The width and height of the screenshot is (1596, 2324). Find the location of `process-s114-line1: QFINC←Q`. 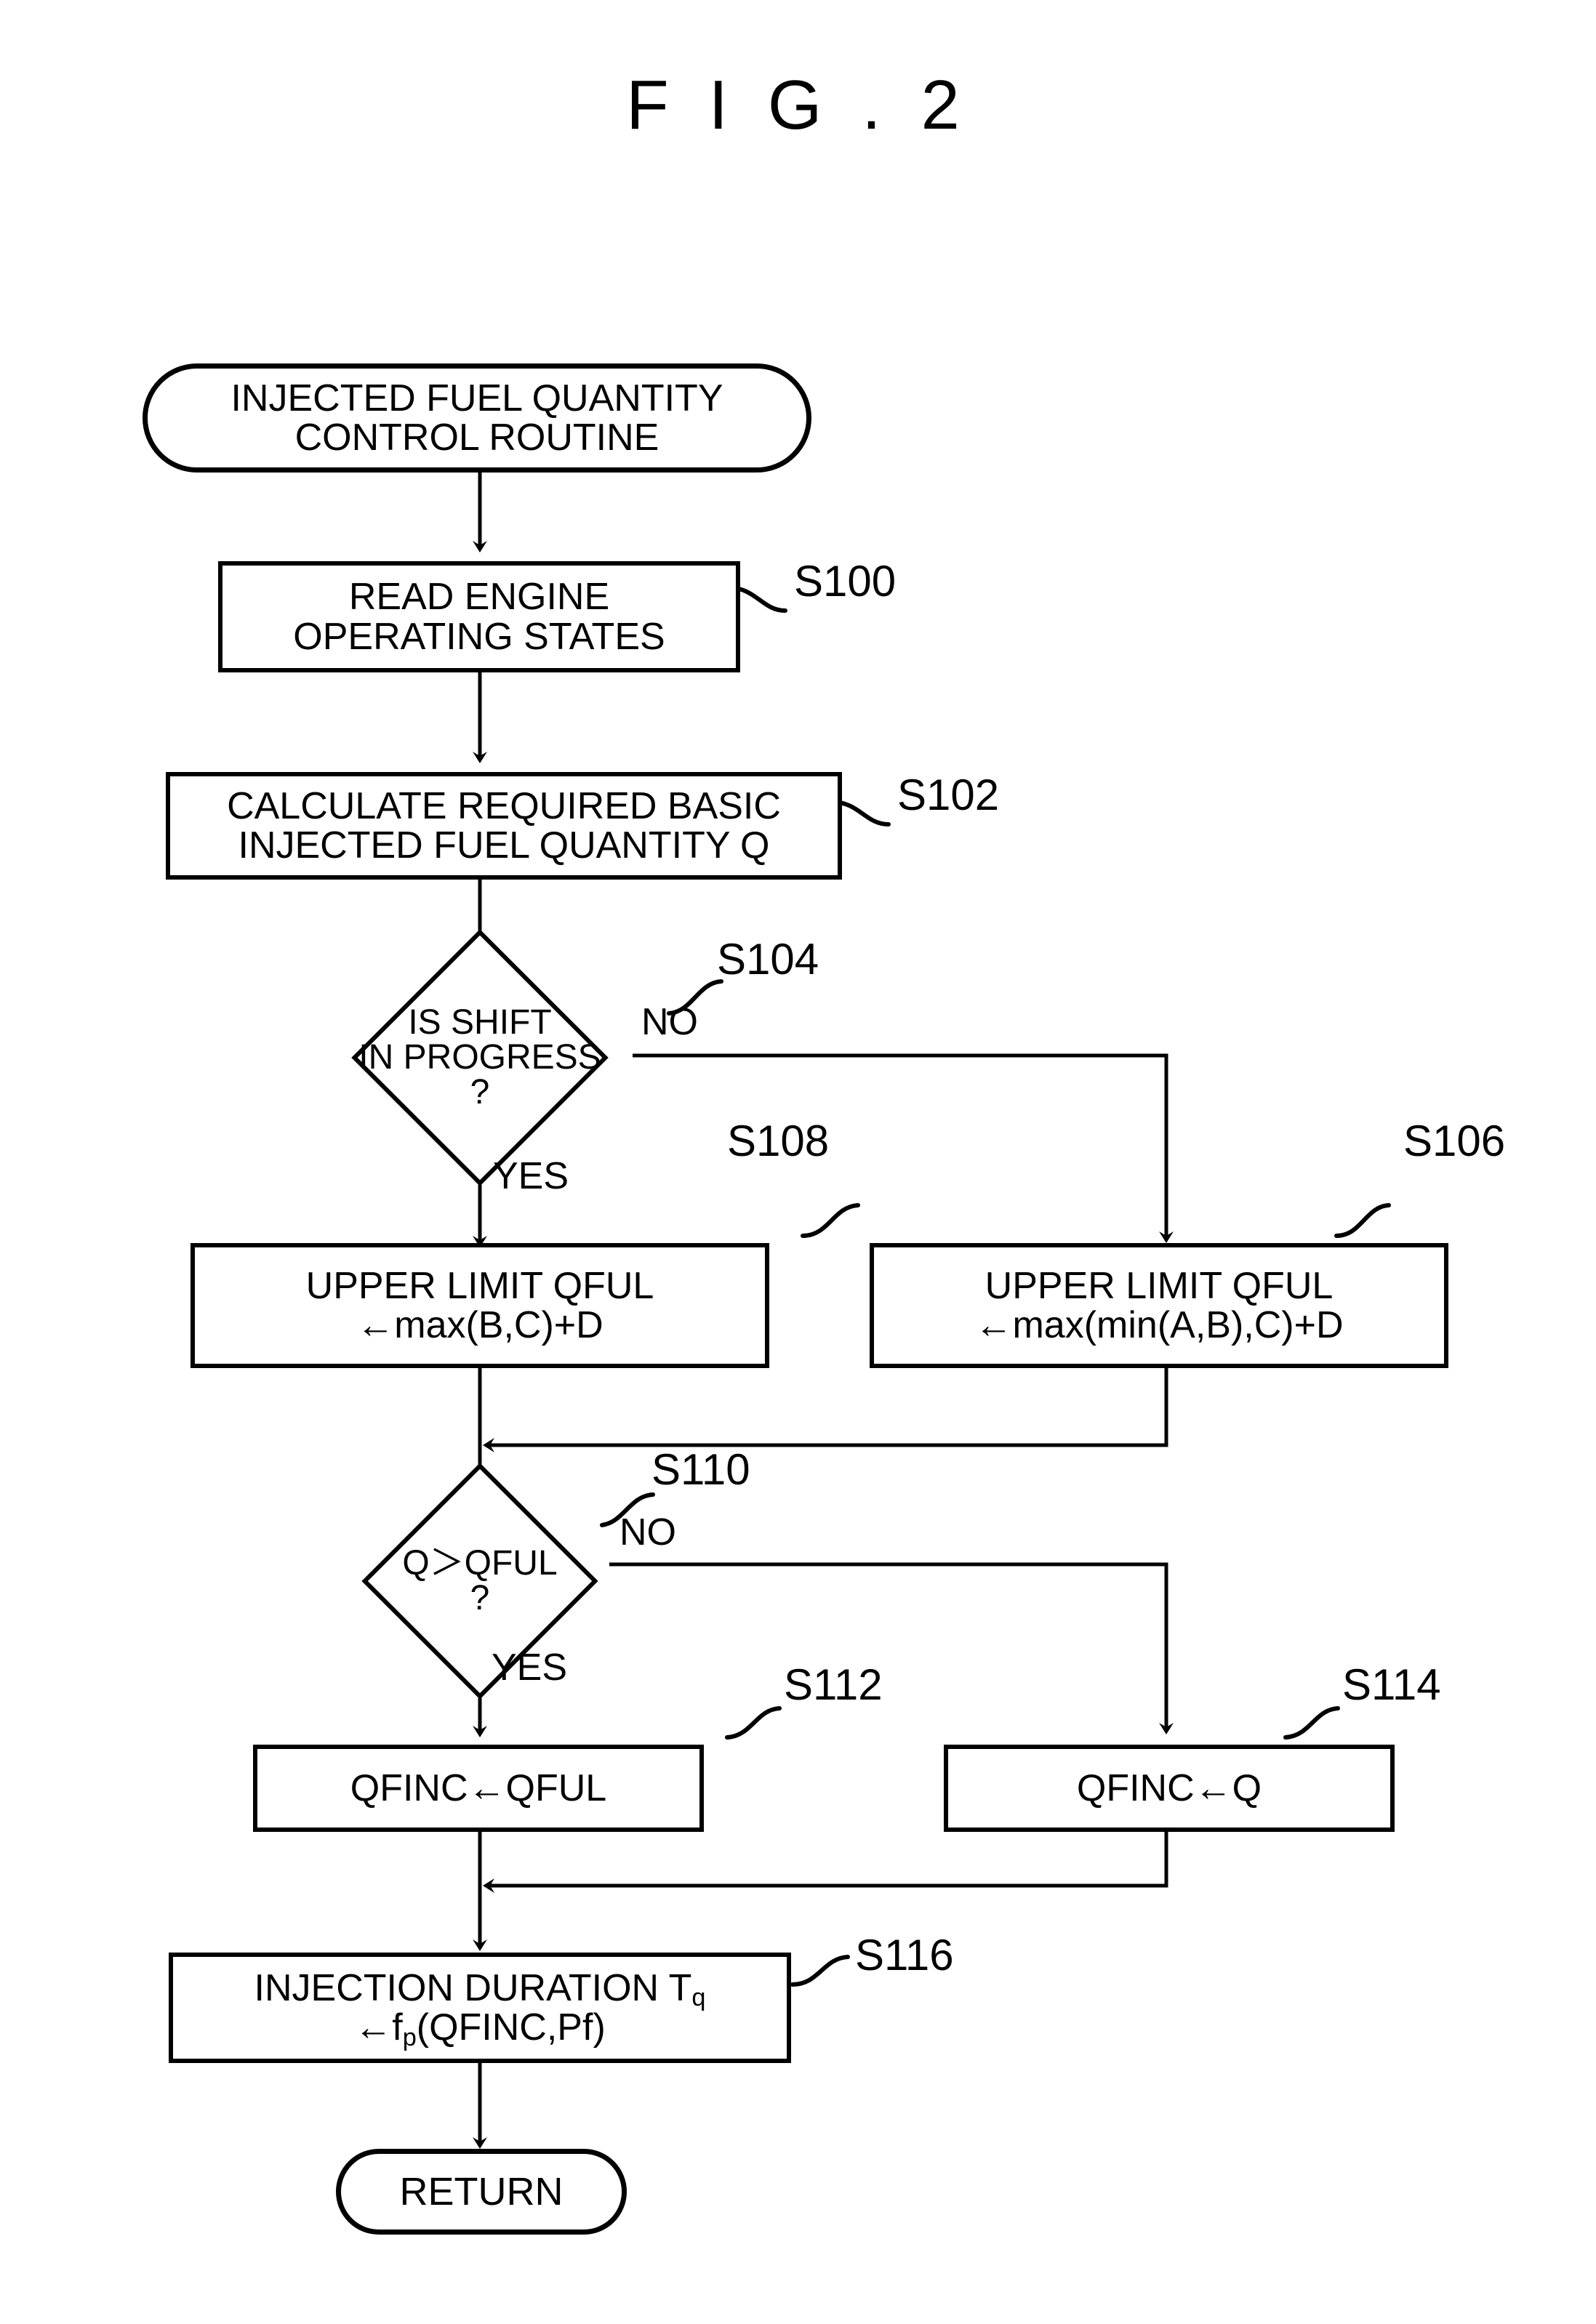

process-s114-line1: QFINC←Q is located at coordinates (1169, 1787).